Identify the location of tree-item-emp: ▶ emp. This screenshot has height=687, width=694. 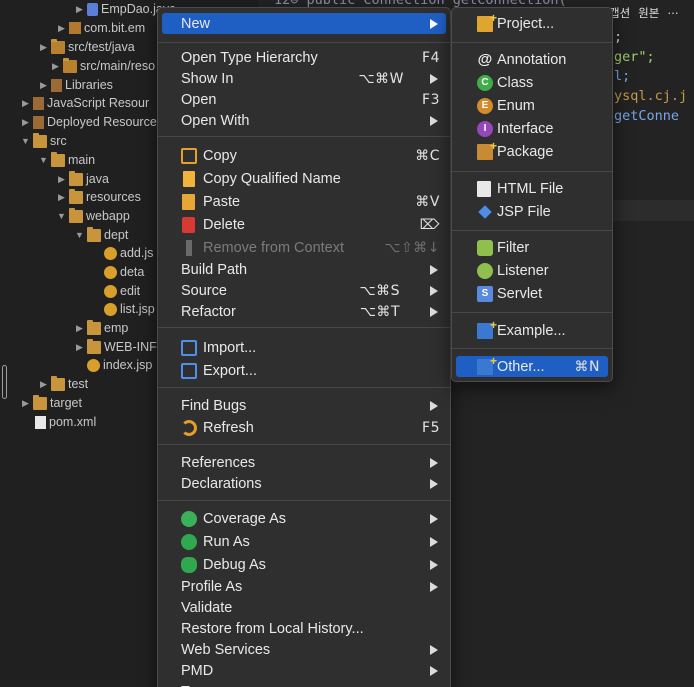
(101, 328).